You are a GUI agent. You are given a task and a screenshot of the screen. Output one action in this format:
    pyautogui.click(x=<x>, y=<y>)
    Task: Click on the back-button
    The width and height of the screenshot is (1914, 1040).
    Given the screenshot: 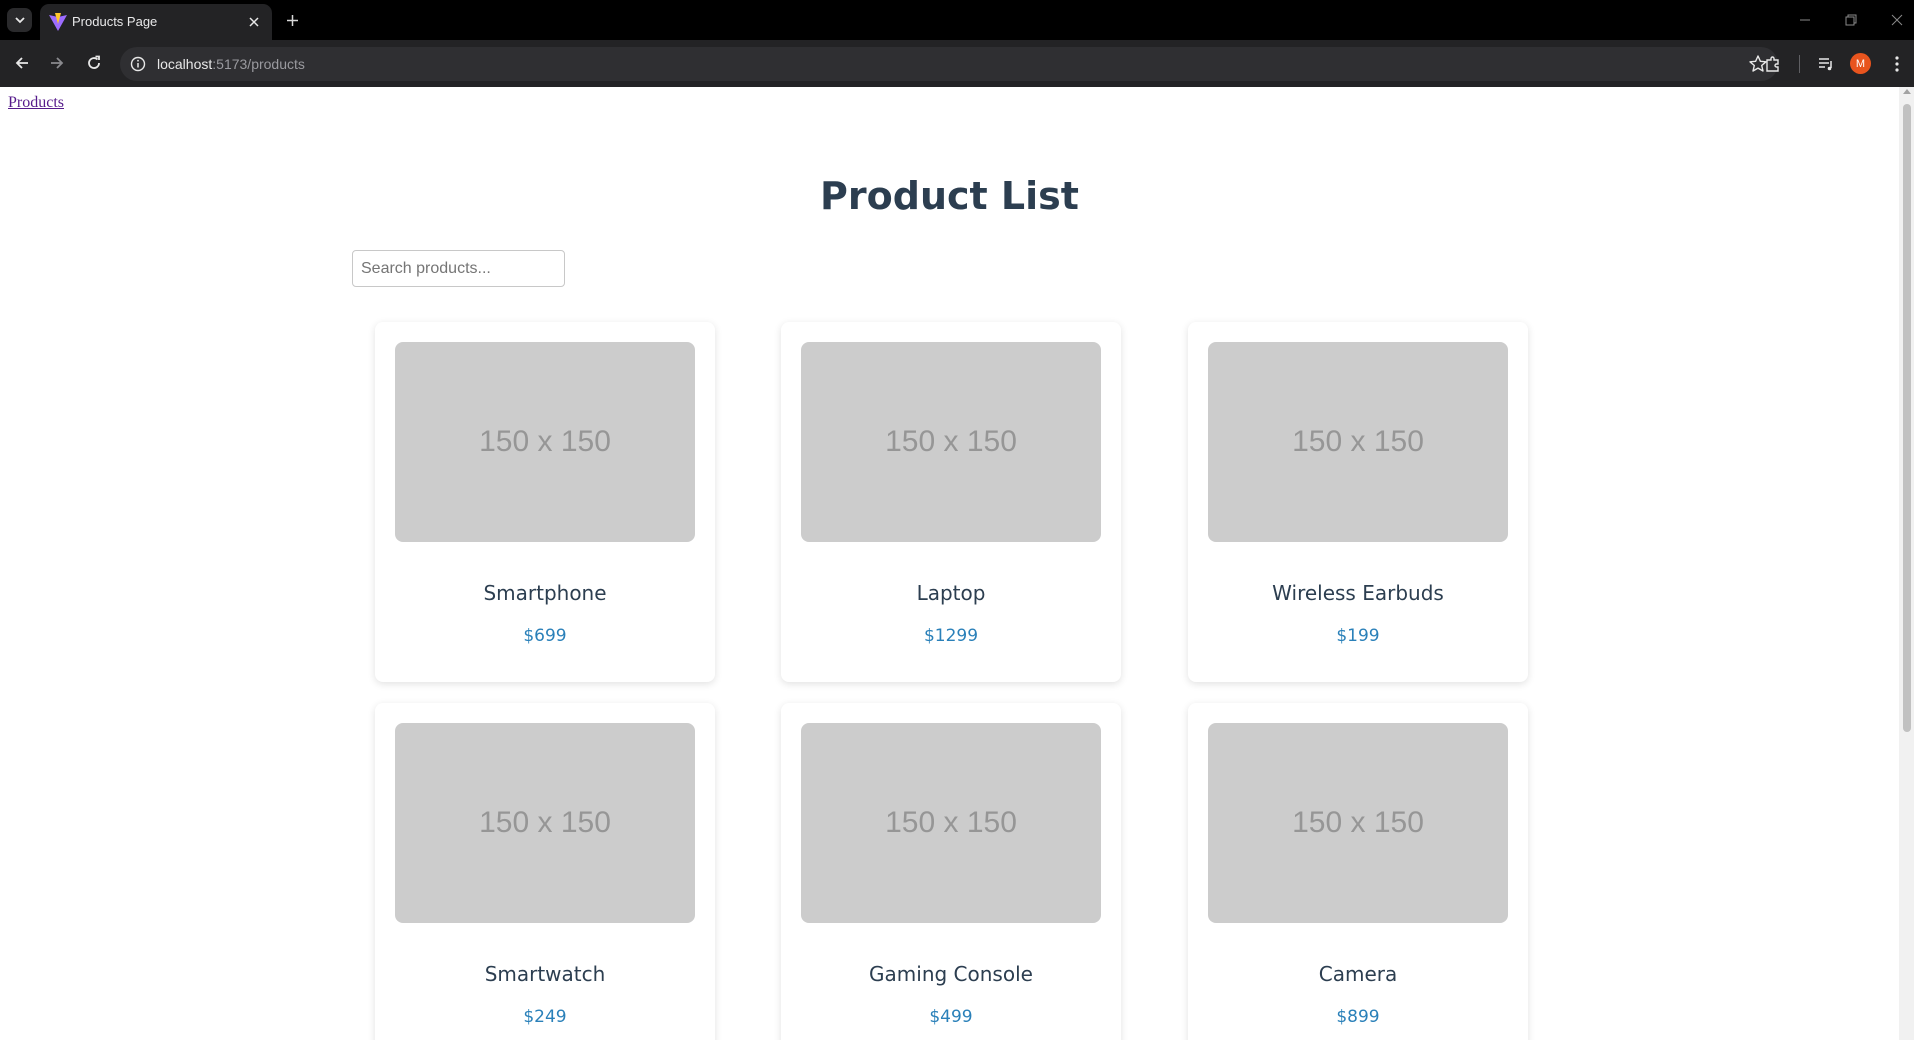 What is the action you would take?
    pyautogui.click(x=22, y=63)
    